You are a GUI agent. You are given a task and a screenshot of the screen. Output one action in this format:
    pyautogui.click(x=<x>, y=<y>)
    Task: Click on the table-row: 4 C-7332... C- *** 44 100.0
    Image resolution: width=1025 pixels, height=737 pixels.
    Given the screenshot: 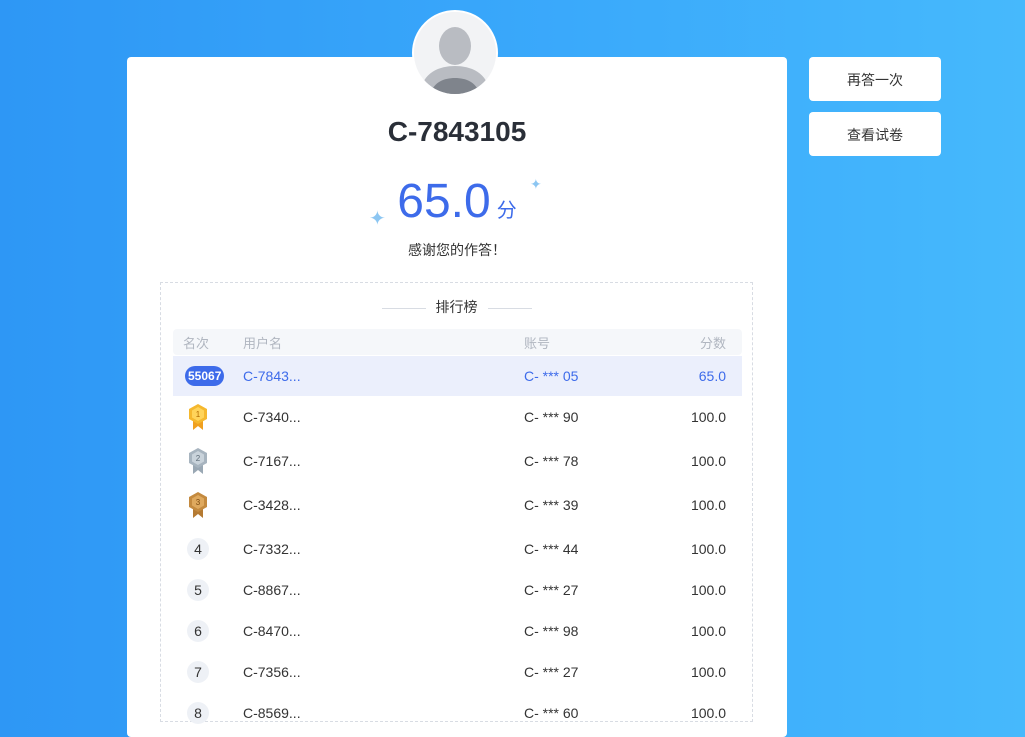 What is the action you would take?
    pyautogui.click(x=457, y=549)
    